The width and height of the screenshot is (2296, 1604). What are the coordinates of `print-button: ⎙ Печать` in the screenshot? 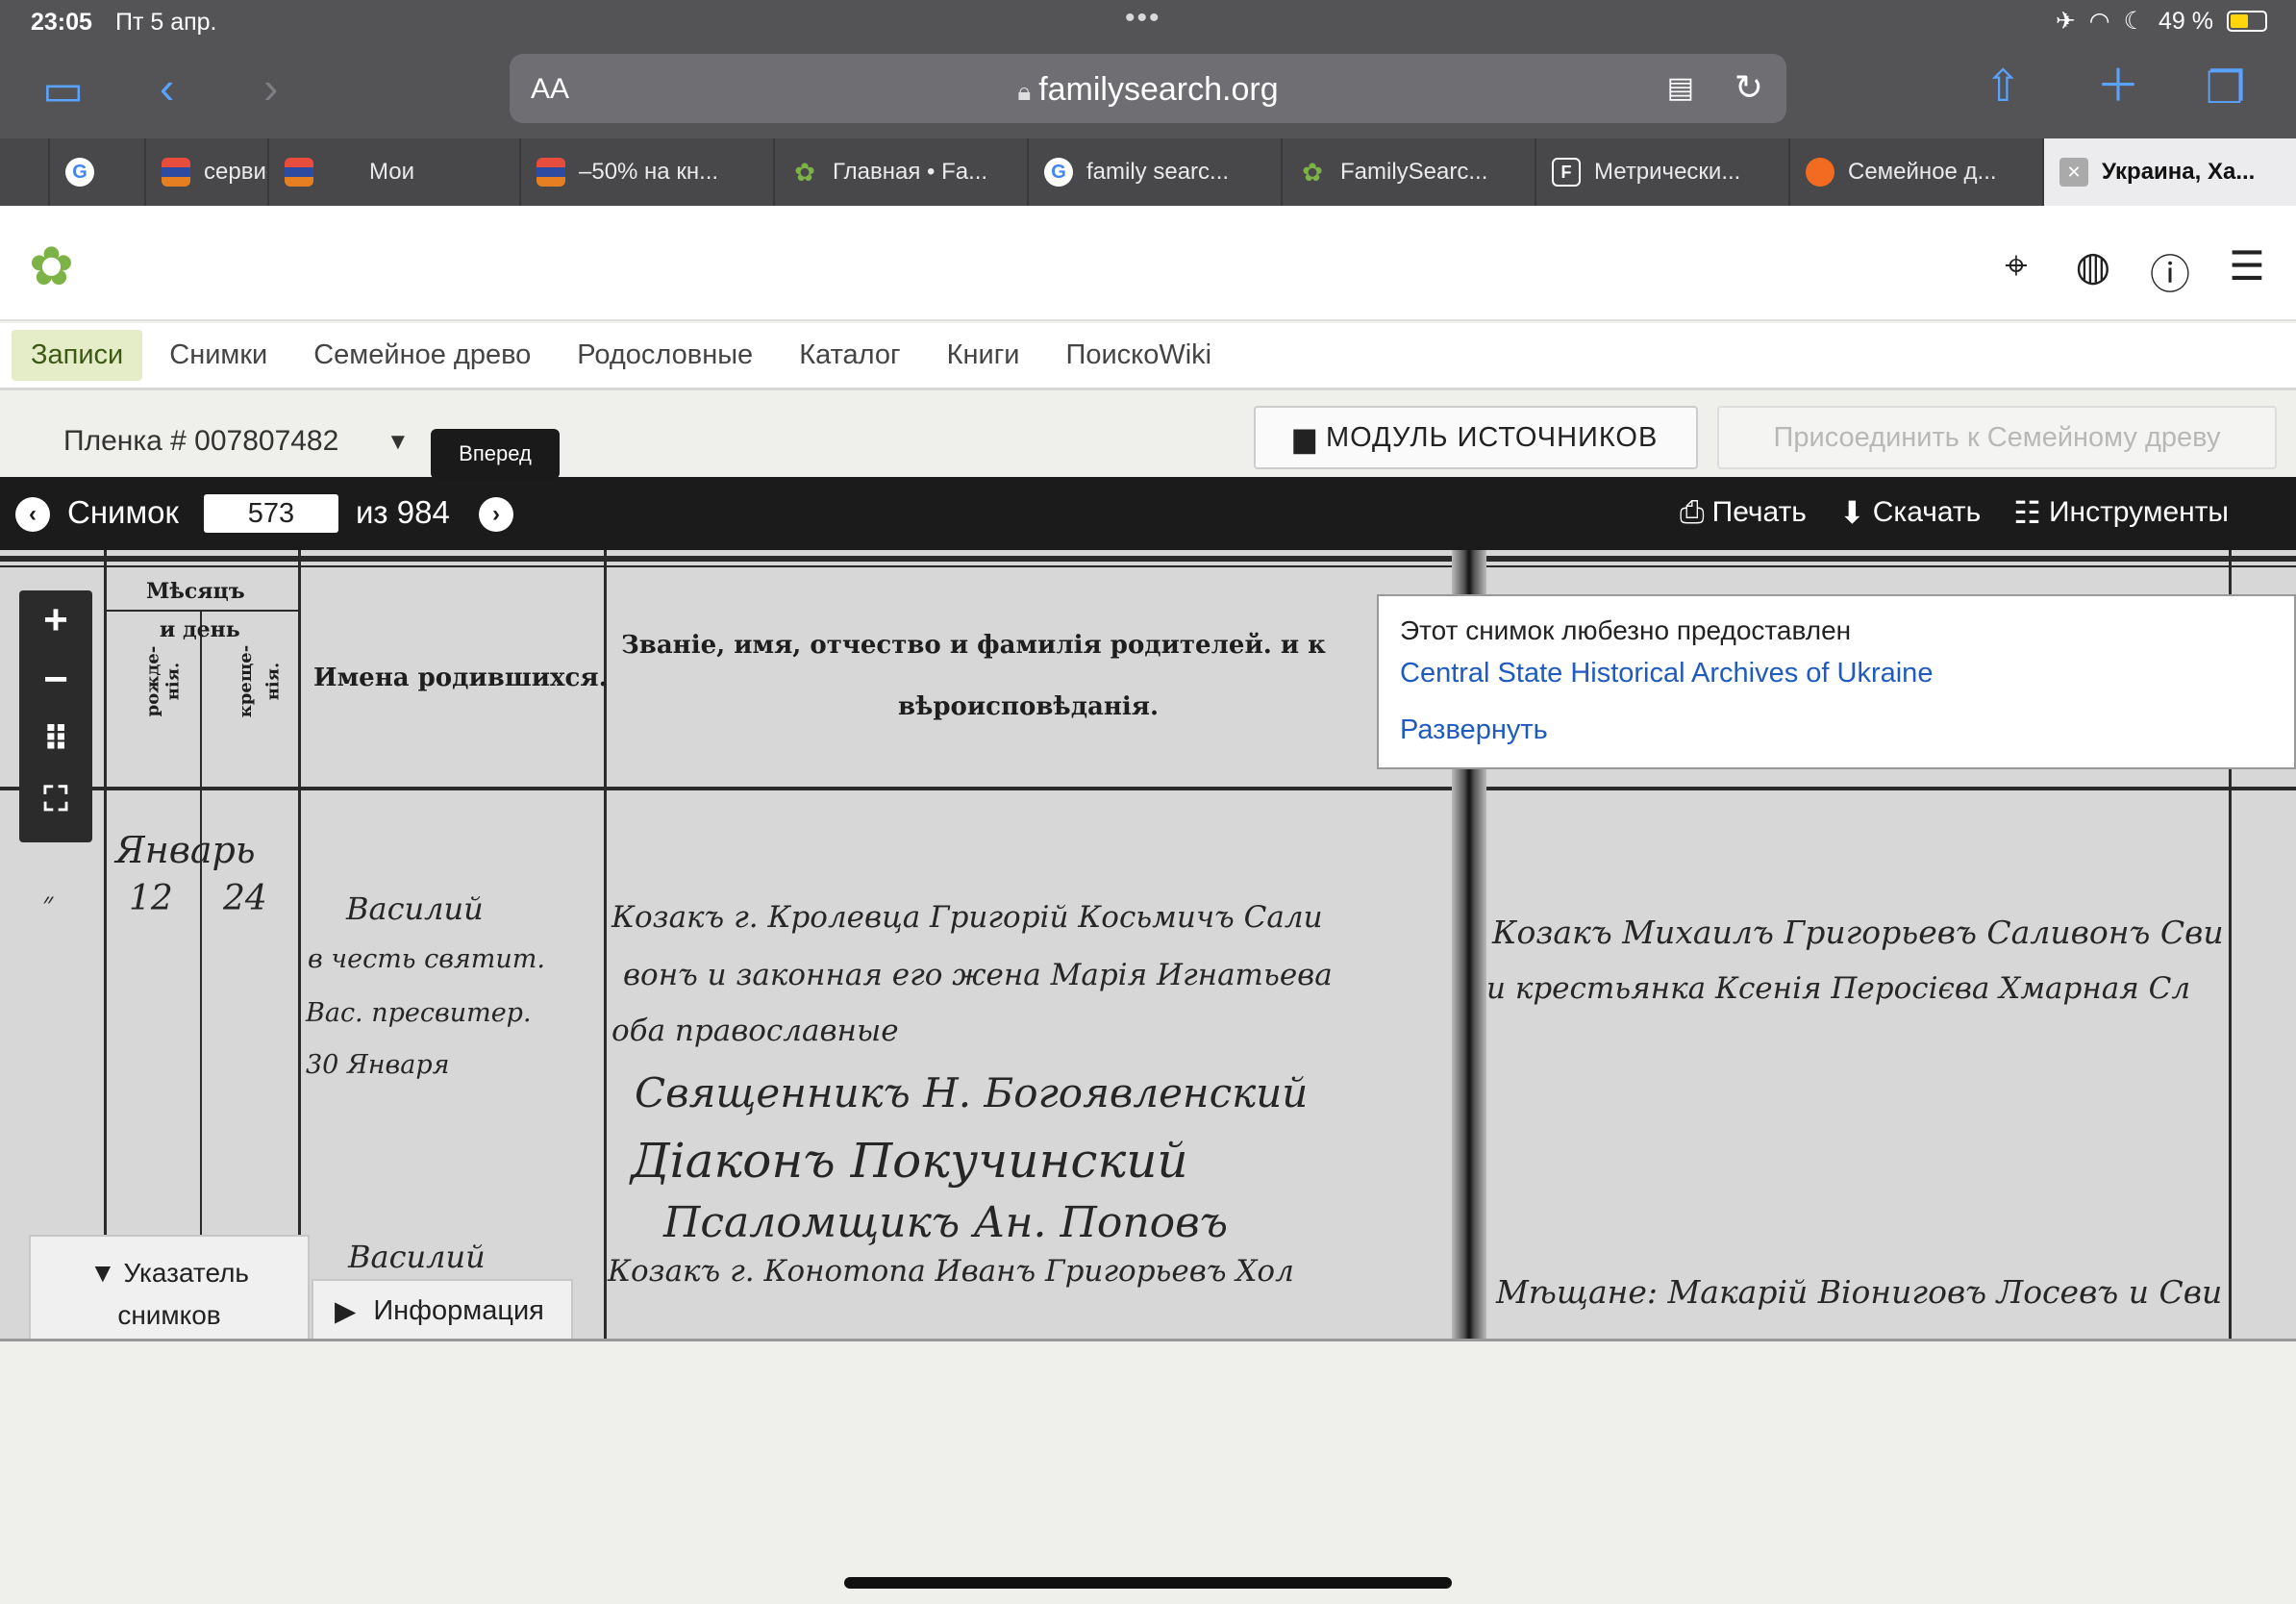 It's located at (1743, 512).